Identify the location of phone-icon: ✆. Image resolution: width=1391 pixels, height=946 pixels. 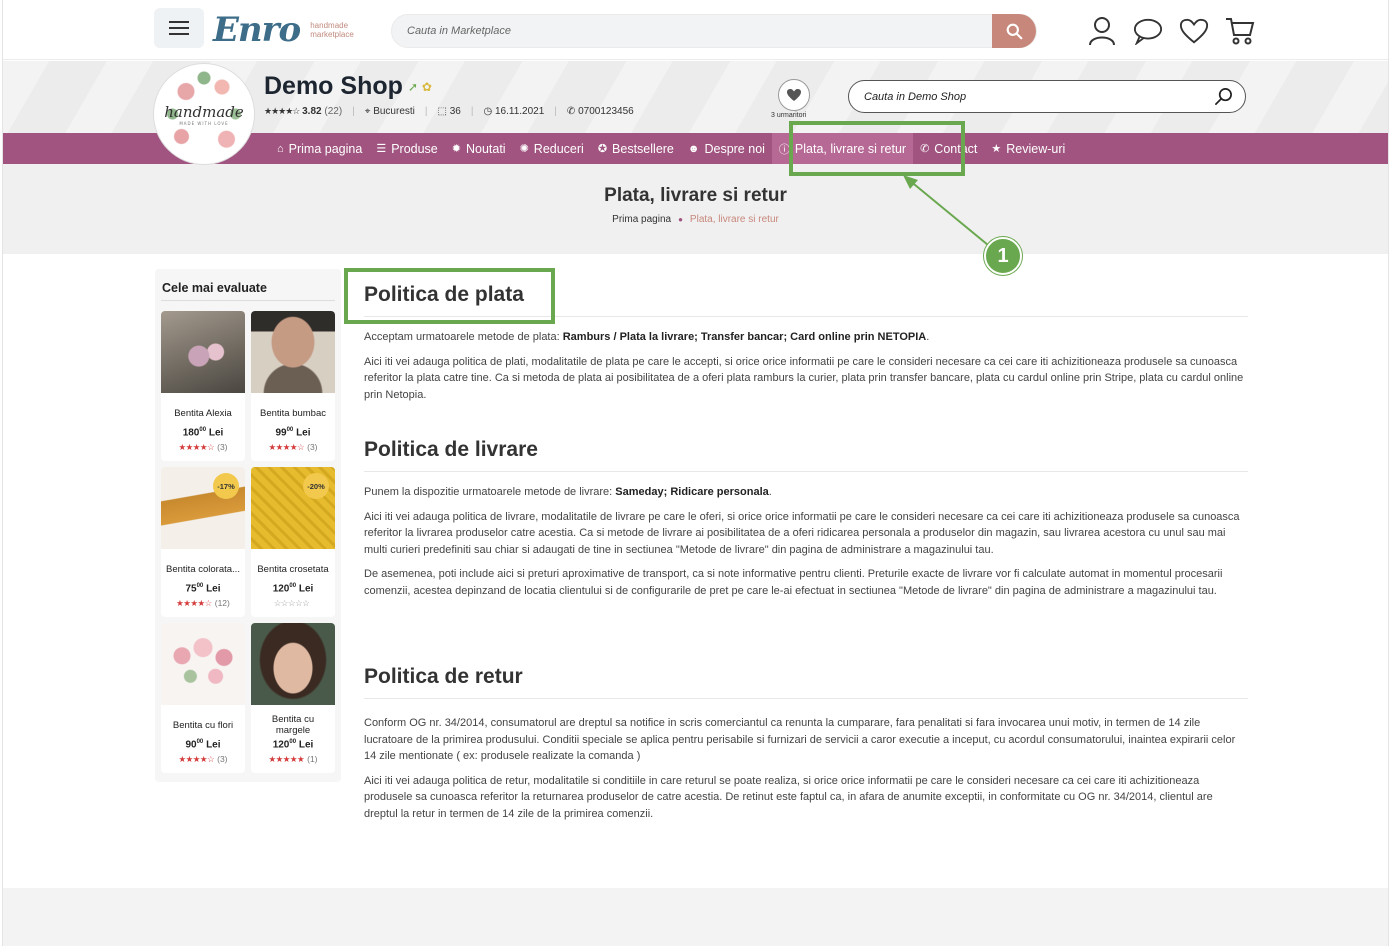
(571, 111).